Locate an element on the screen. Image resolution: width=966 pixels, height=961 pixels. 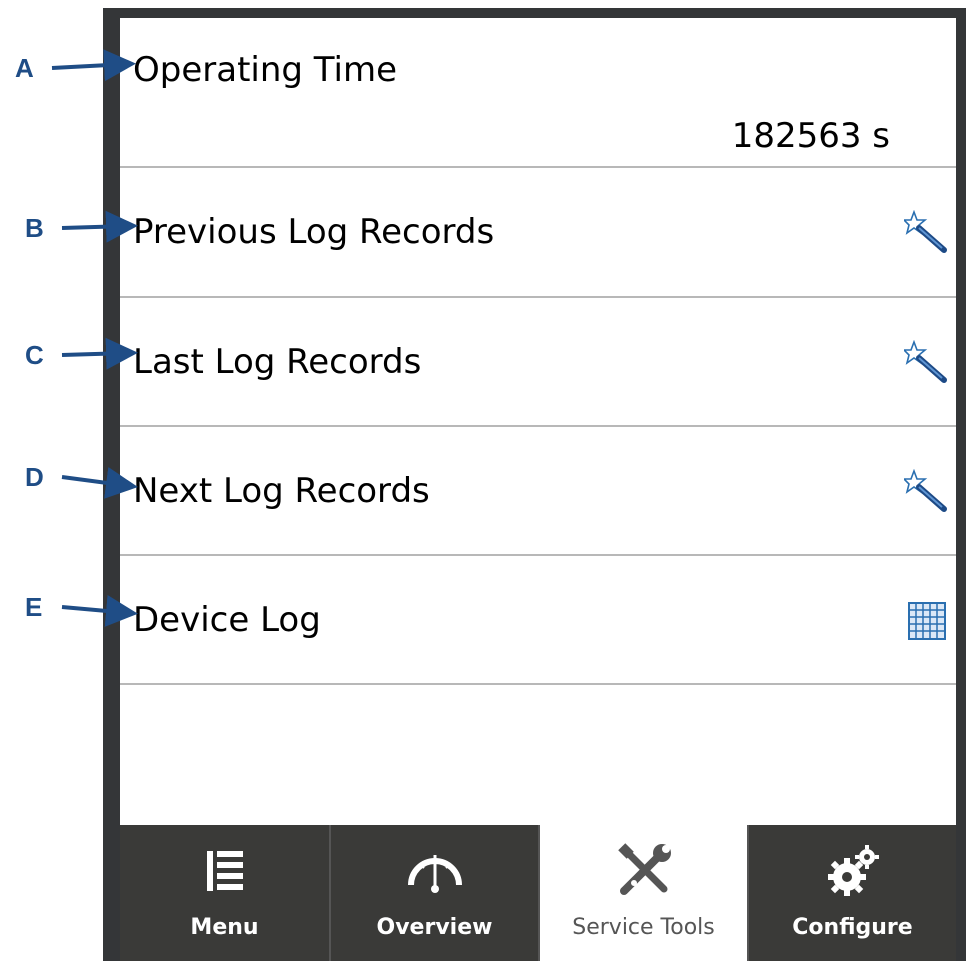
row-device-log: Device Log is located at coordinates (538, 620).